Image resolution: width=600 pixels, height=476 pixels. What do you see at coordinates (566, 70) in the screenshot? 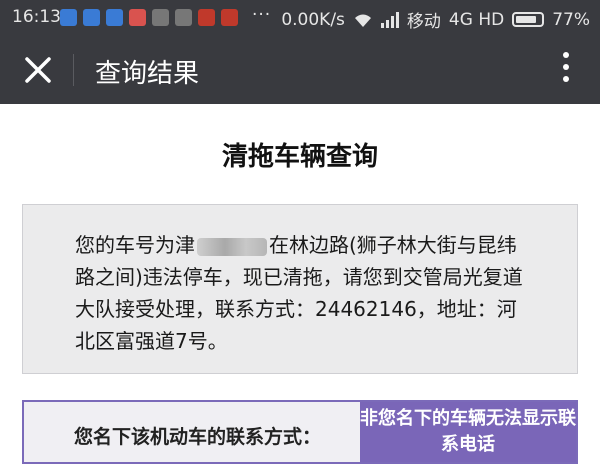
I see `more-vertical-icon` at bounding box center [566, 70].